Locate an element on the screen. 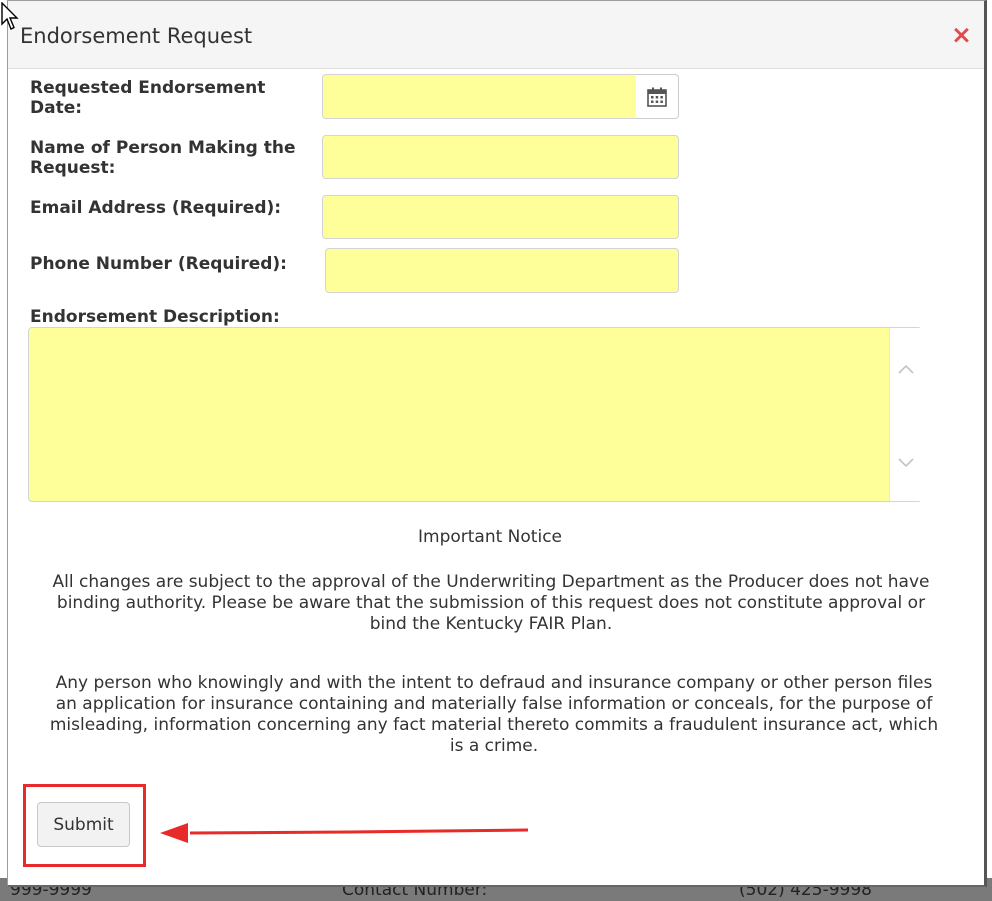 This screenshot has width=992, height=901. email-input is located at coordinates (500, 217).